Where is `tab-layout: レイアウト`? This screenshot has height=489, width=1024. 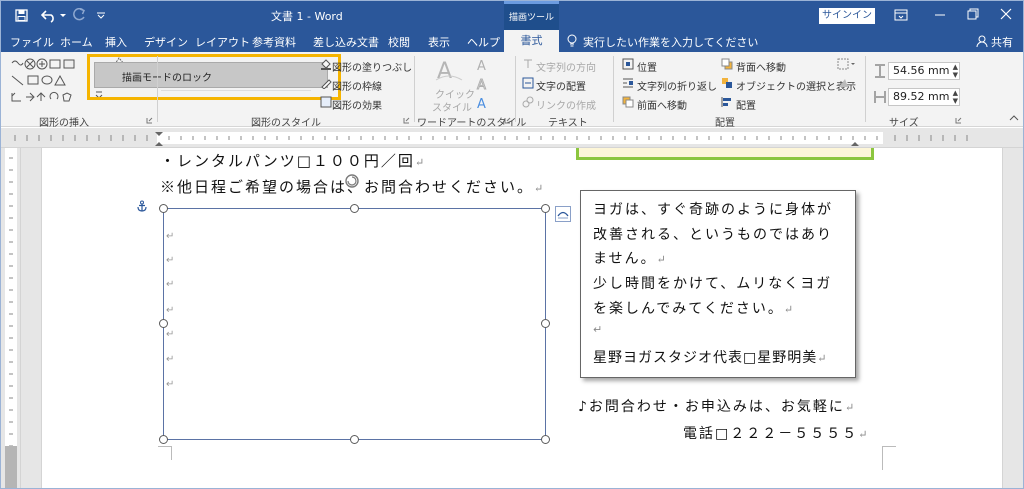
tab-layout: レイアウト is located at coordinates (222, 42).